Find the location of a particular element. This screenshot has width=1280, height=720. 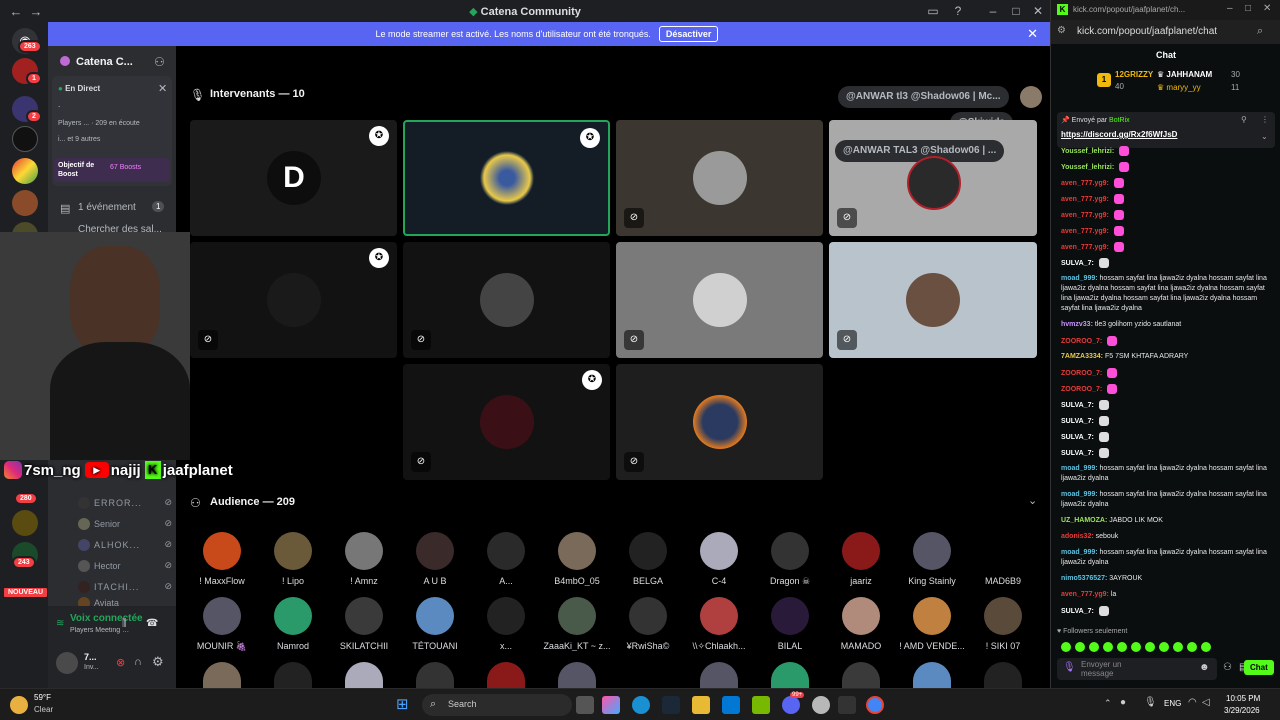

windows-start-icon: ⊞ is located at coordinates (405, 705).